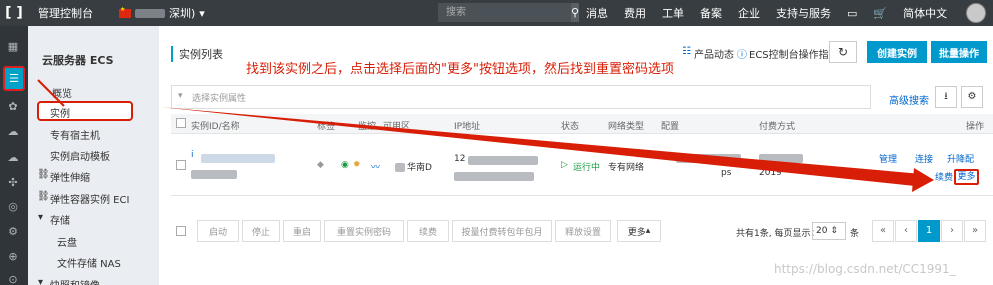 The height and width of the screenshot is (285, 993). I want to click on watermark: https://blog.csdn.net/CC1991_, so click(865, 269).